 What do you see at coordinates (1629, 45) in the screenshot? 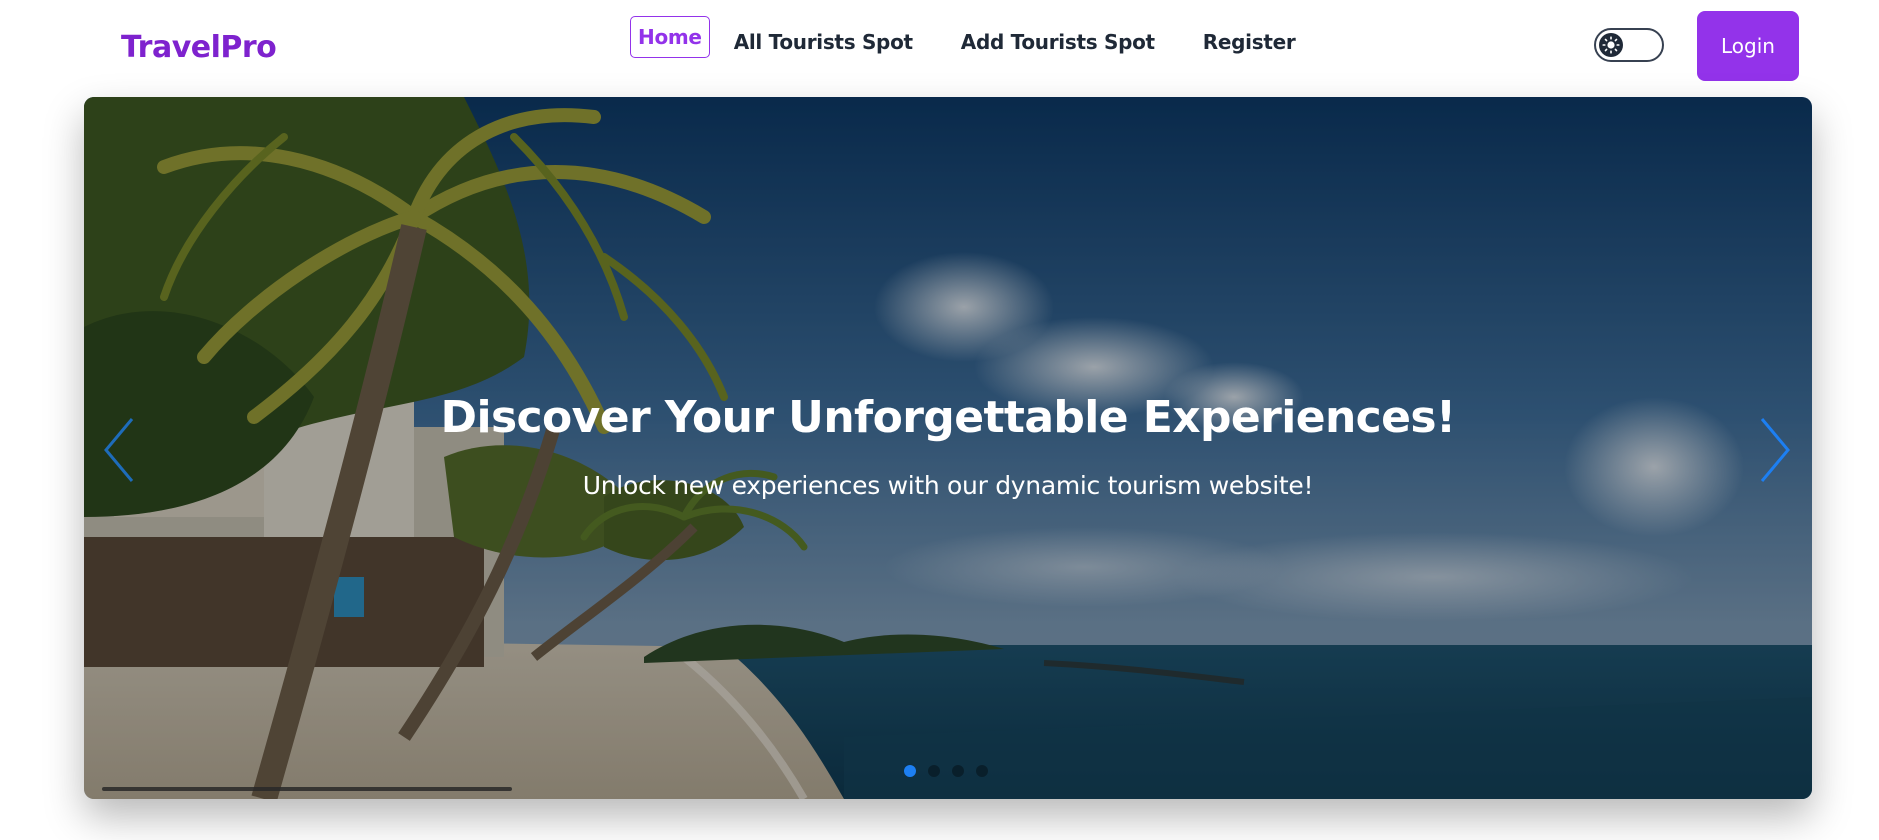
I see `theme-toggle` at bounding box center [1629, 45].